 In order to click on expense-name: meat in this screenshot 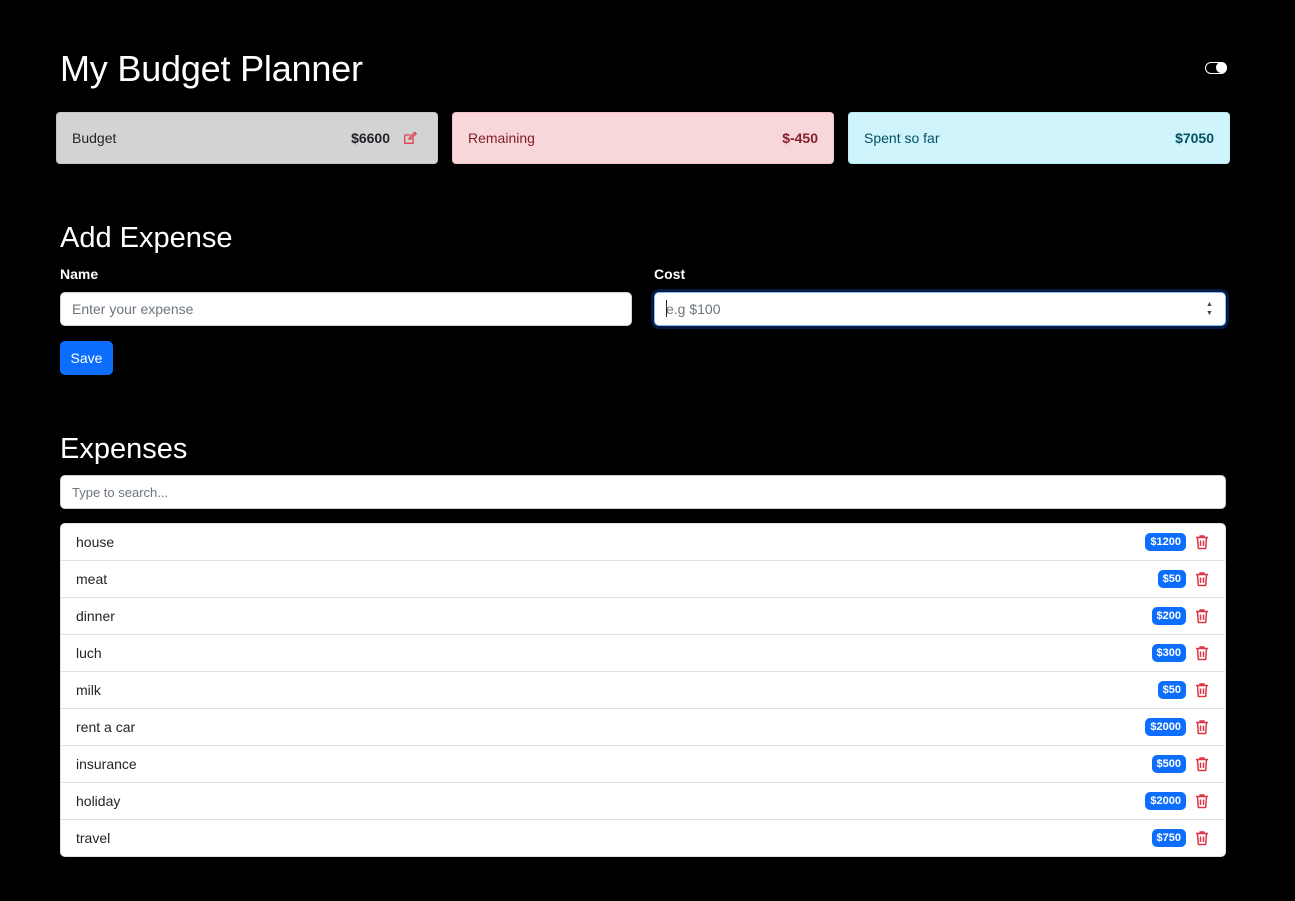, I will do `click(92, 579)`.